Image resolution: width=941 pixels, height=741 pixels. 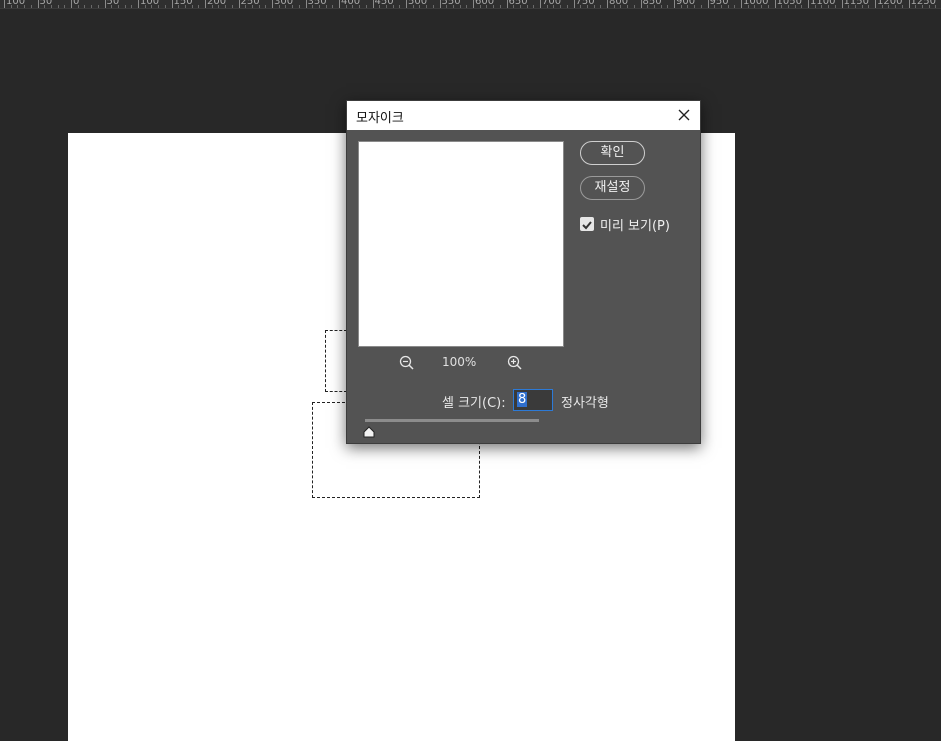 What do you see at coordinates (452, 420) in the screenshot?
I see `cell-size-slider` at bounding box center [452, 420].